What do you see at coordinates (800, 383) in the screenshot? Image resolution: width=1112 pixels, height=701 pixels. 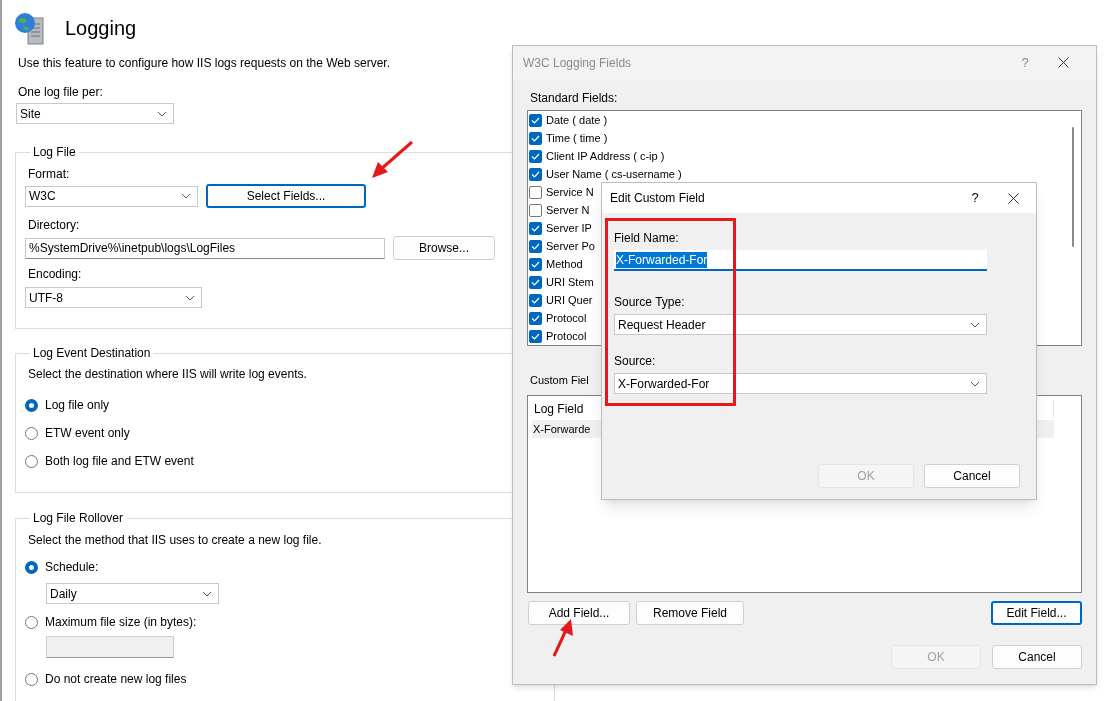 I see `dropdown: X-Forwarded-For` at bounding box center [800, 383].